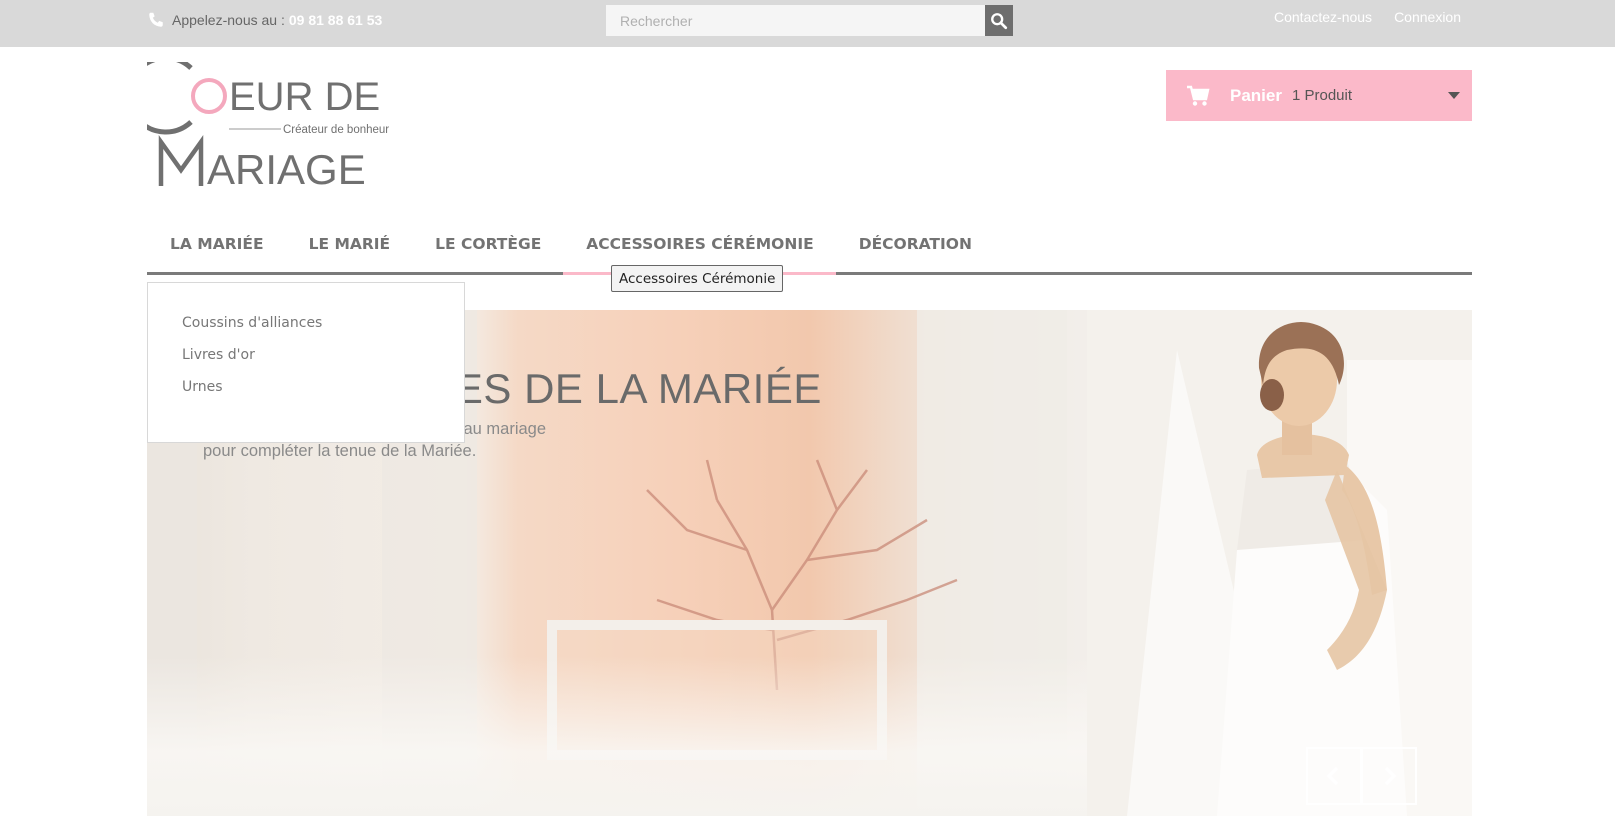 This screenshot has height=816, width=1615. Describe the element at coordinates (264, 124) in the screenshot. I see `site-logo: EUR DE Créateur de bonheur ARIAGE` at that location.